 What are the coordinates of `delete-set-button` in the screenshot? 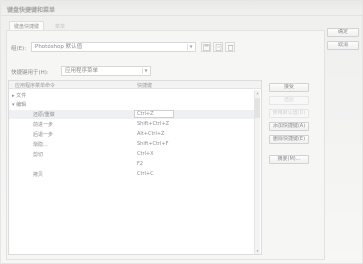 It's located at (230, 47).